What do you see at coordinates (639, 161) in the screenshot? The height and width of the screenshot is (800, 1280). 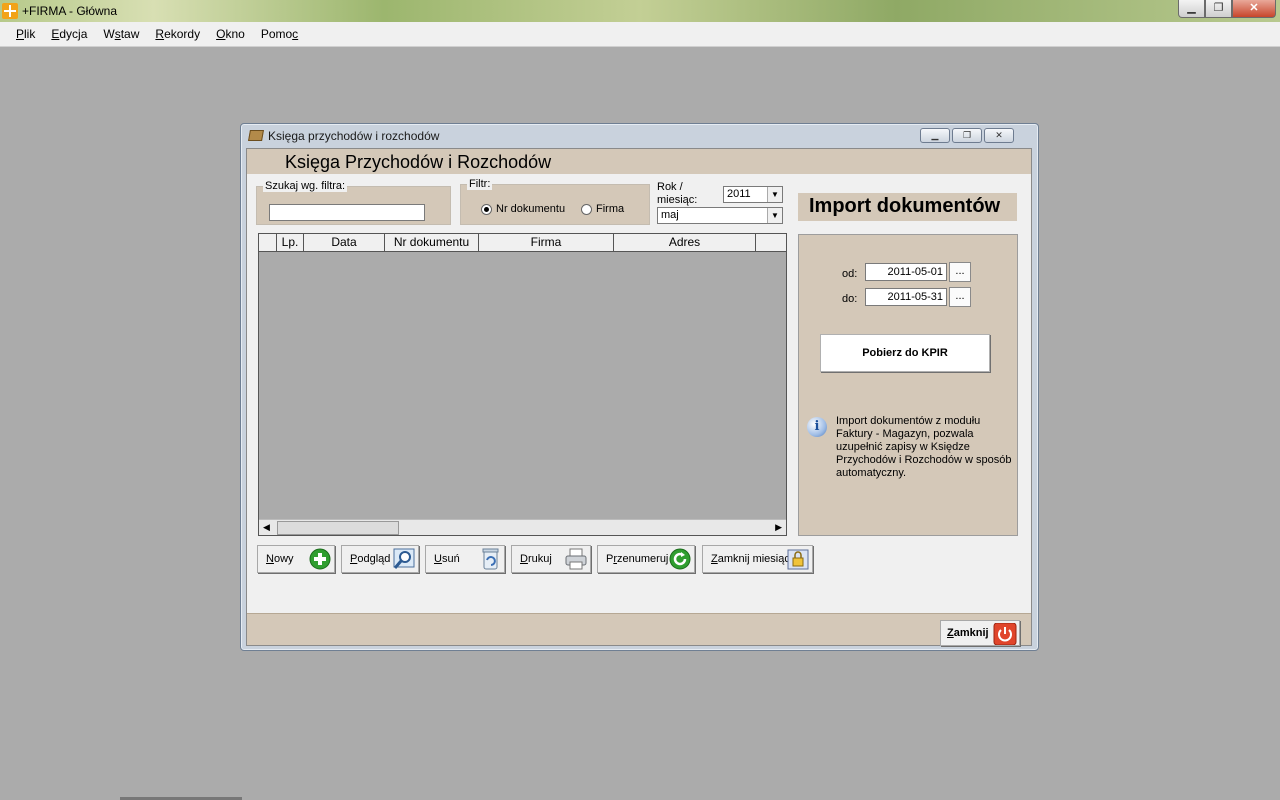 I see `header-band: Księga Przychodów i Rozchodów` at bounding box center [639, 161].